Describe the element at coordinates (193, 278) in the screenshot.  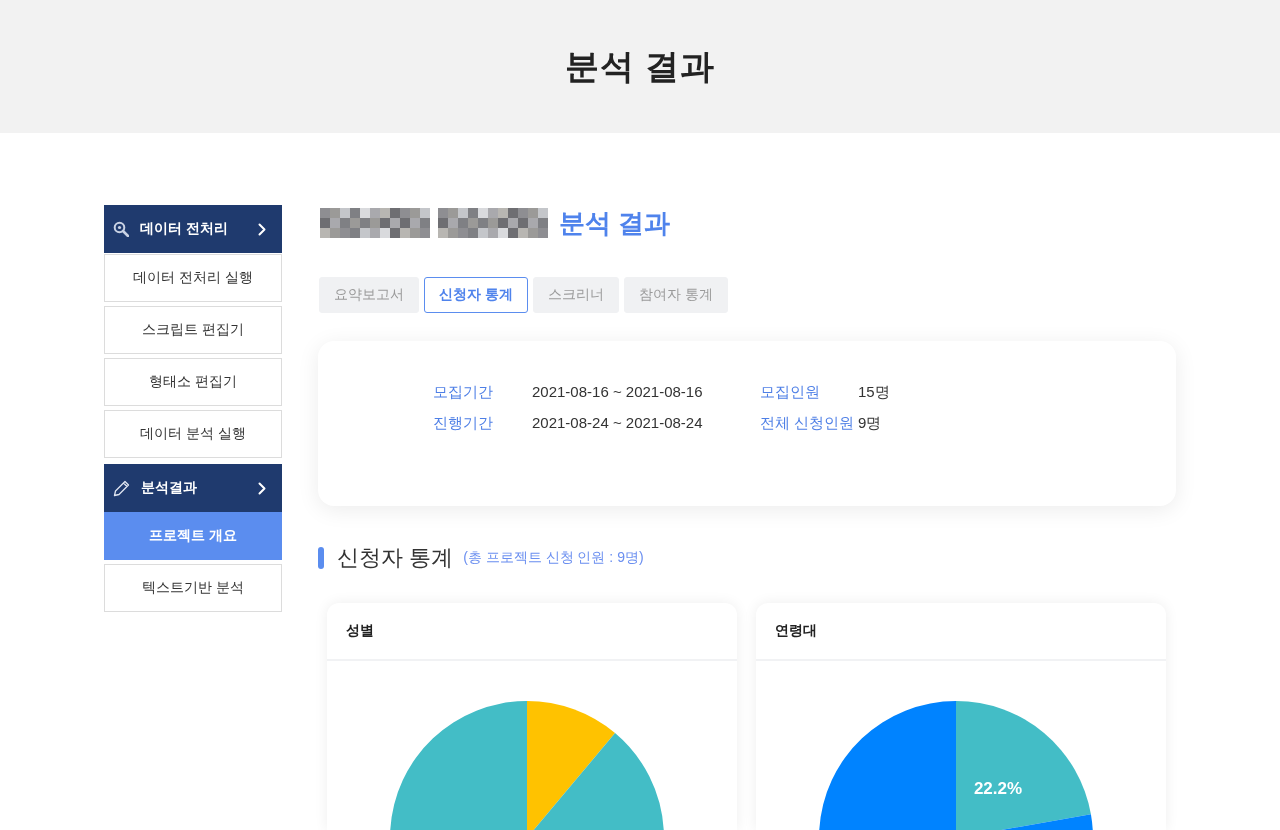
I see `sidebar-item: 데이터 전처리 실행` at that location.